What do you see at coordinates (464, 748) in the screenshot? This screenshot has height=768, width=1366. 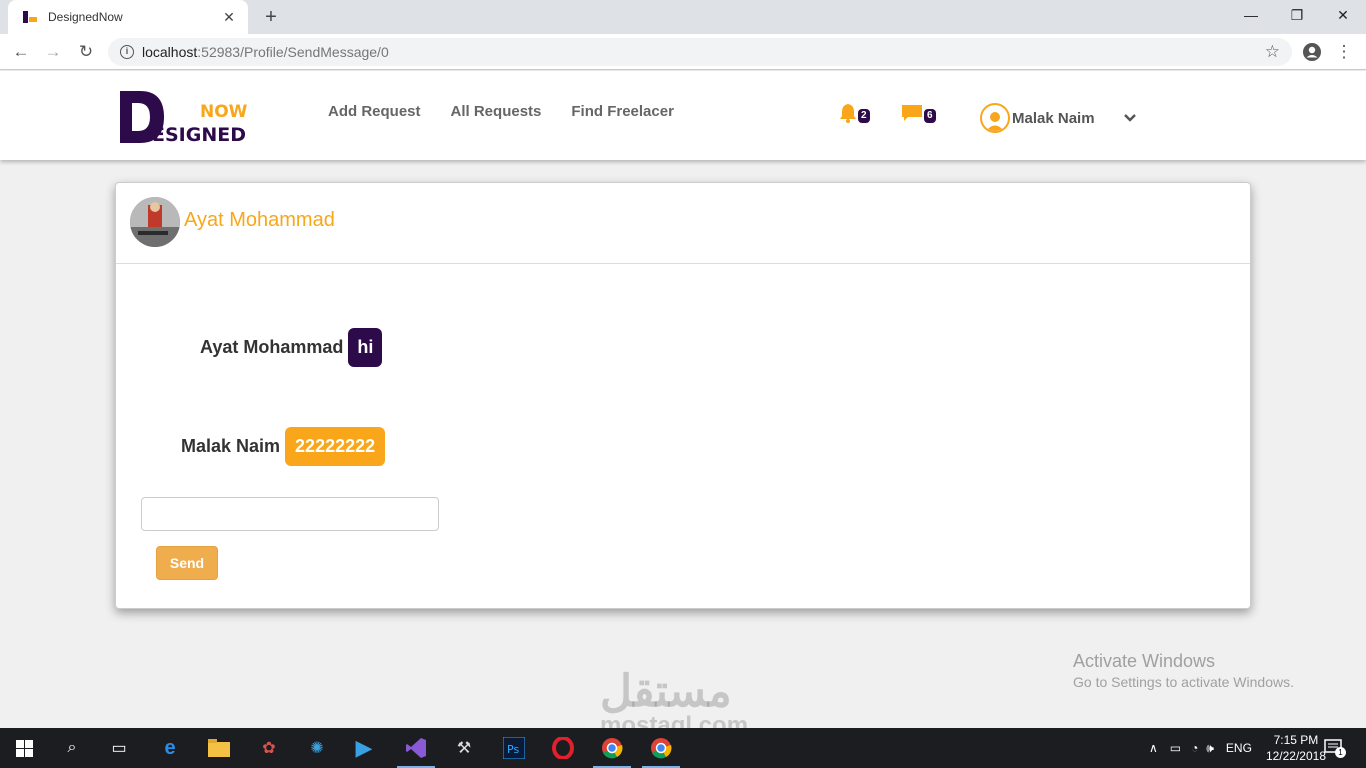 I see `tools-icon: ⚒` at bounding box center [464, 748].